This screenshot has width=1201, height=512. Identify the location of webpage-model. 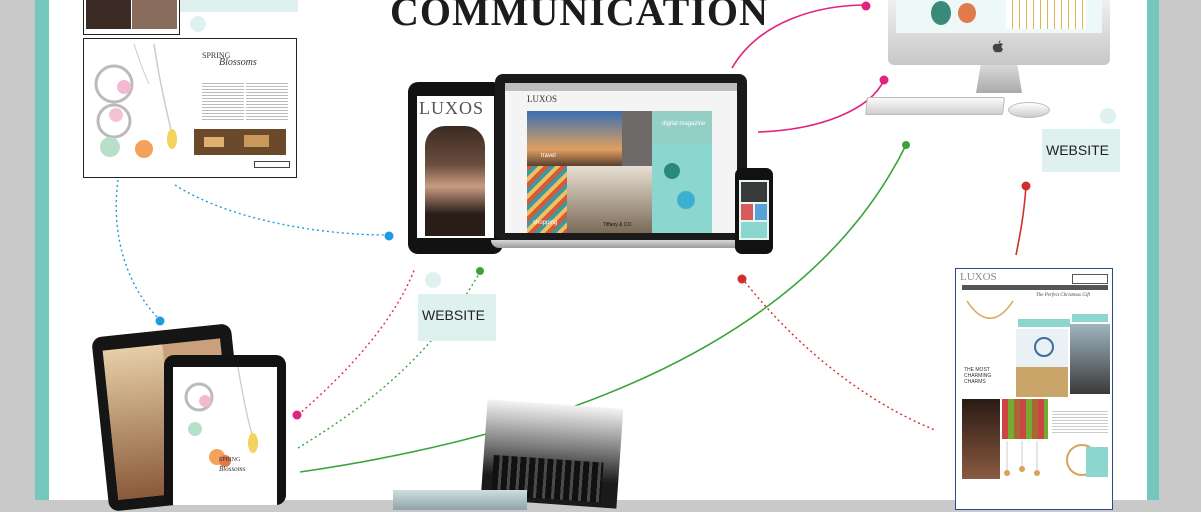
(981, 439).